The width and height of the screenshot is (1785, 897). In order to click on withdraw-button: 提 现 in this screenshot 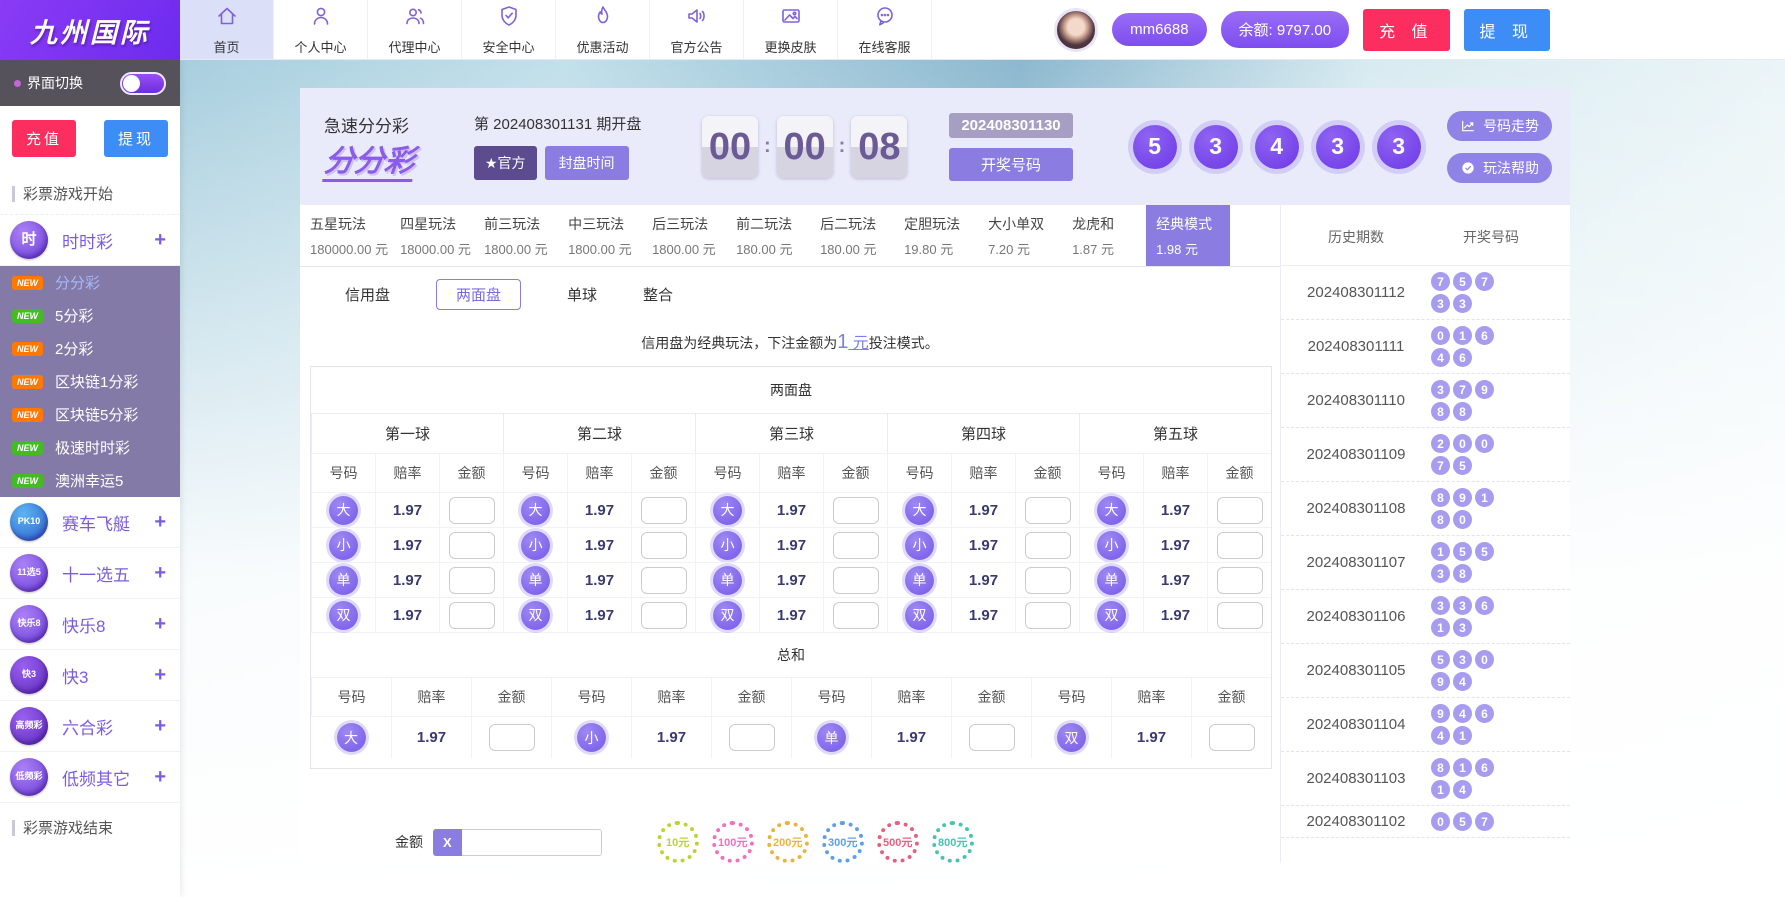, I will do `click(1506, 29)`.